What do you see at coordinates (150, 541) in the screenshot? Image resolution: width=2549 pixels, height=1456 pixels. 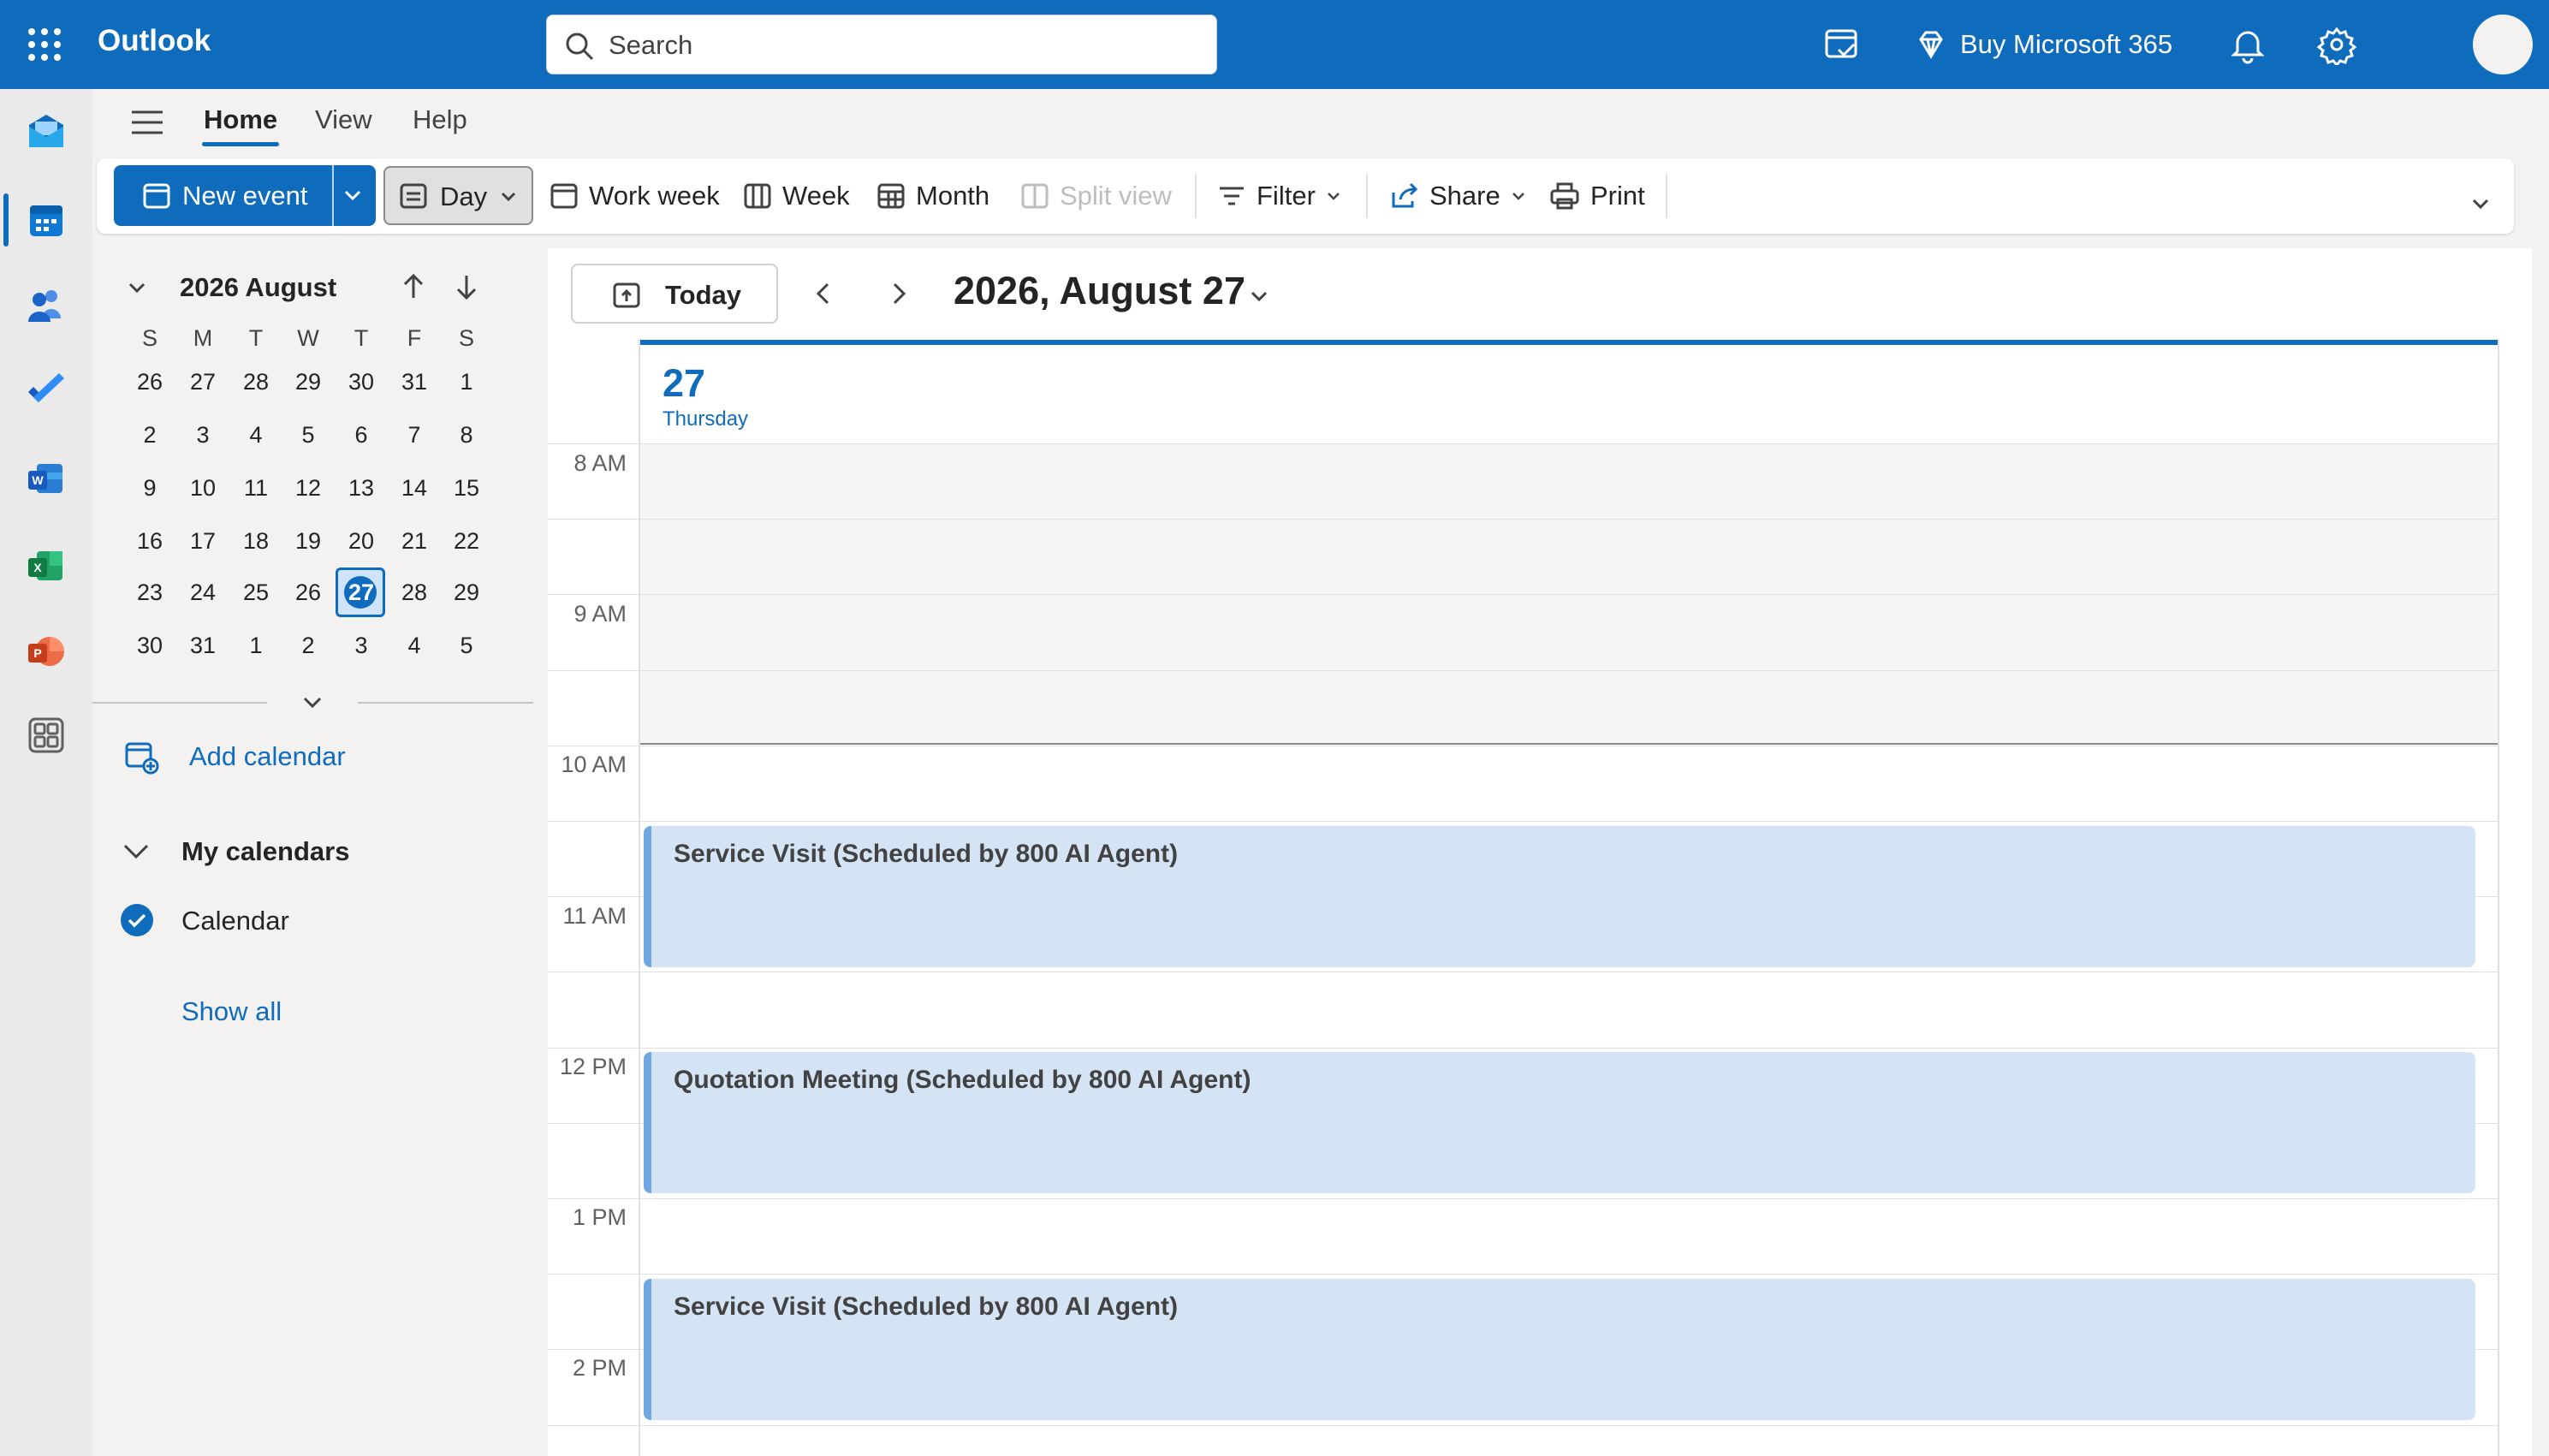 I see `minical-day: 16` at bounding box center [150, 541].